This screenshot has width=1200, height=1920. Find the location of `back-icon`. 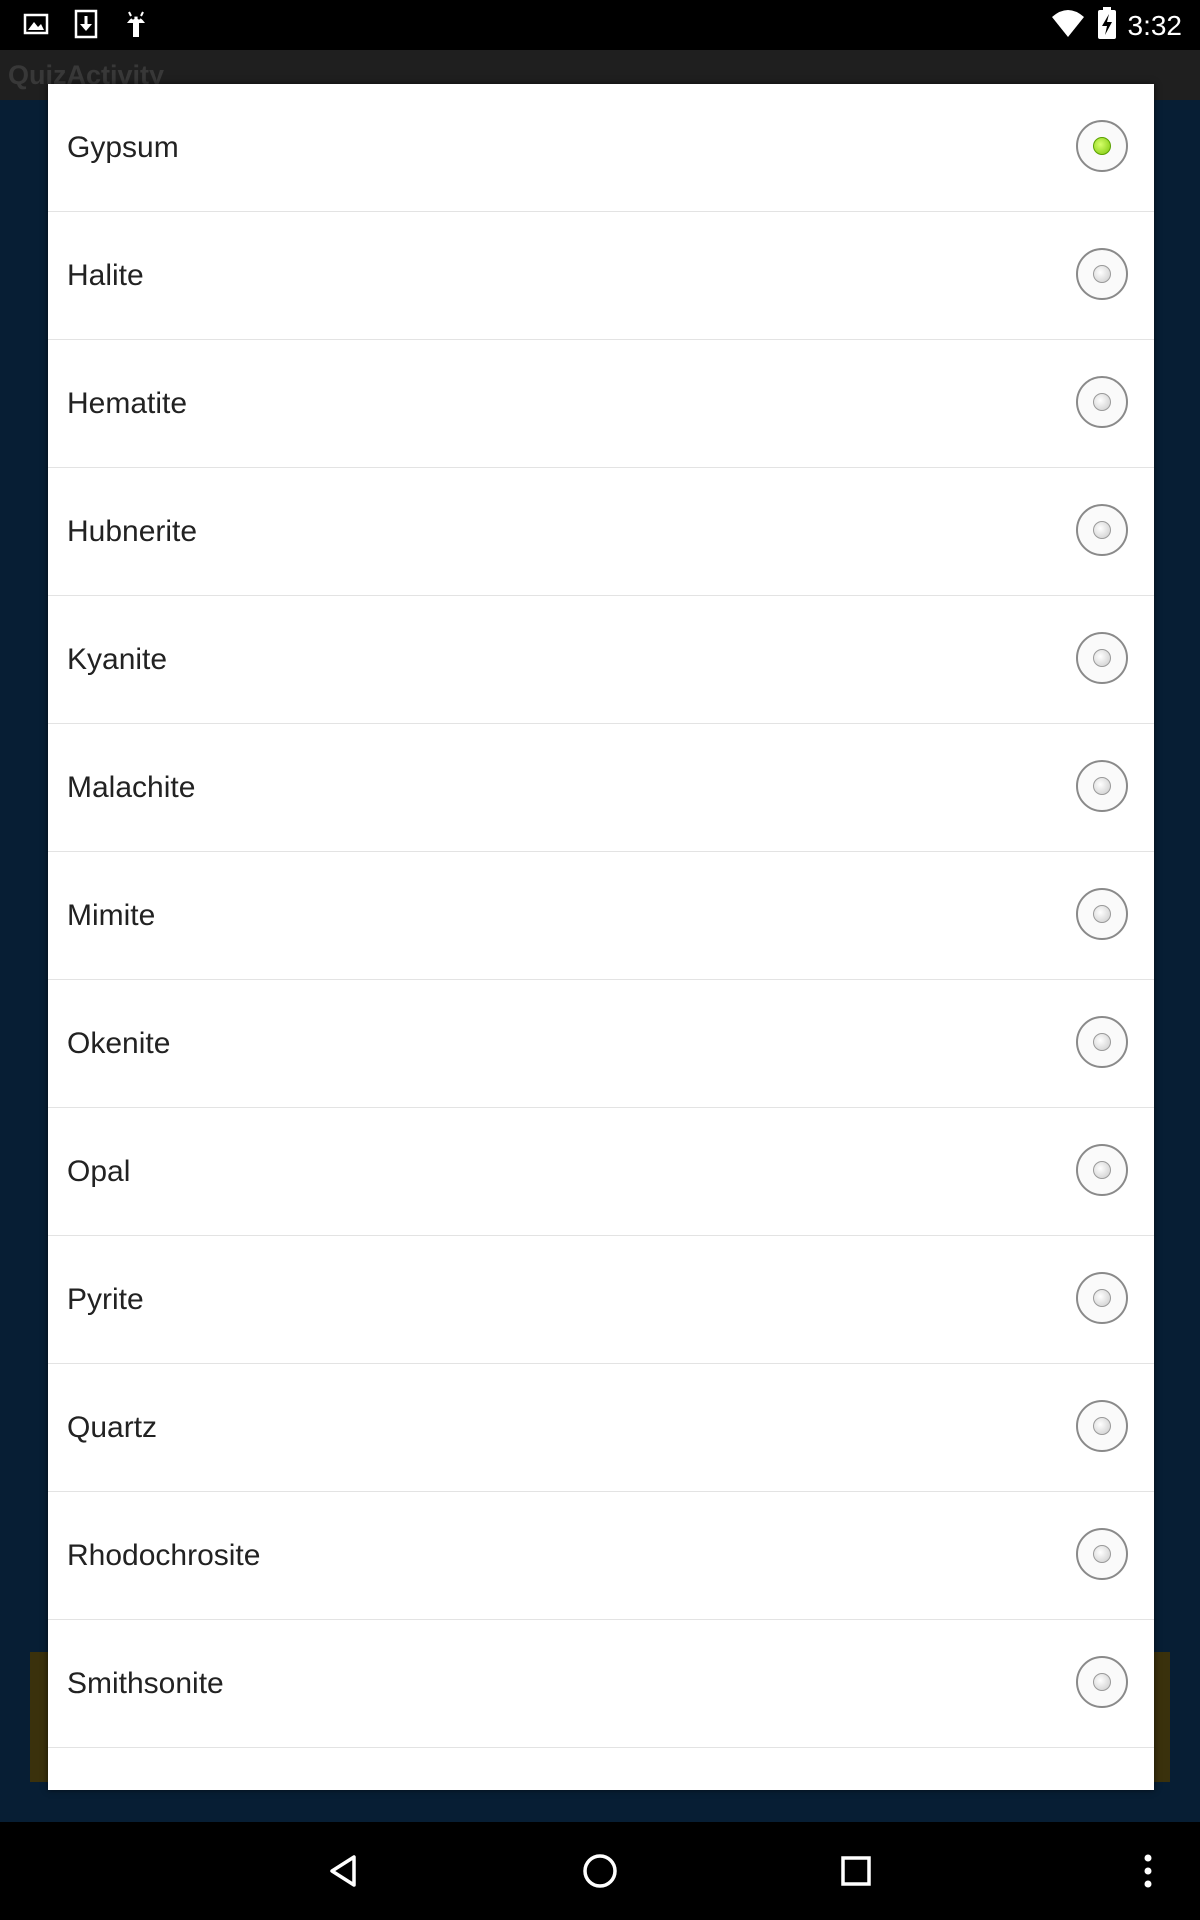

back-icon is located at coordinates (344, 1871).